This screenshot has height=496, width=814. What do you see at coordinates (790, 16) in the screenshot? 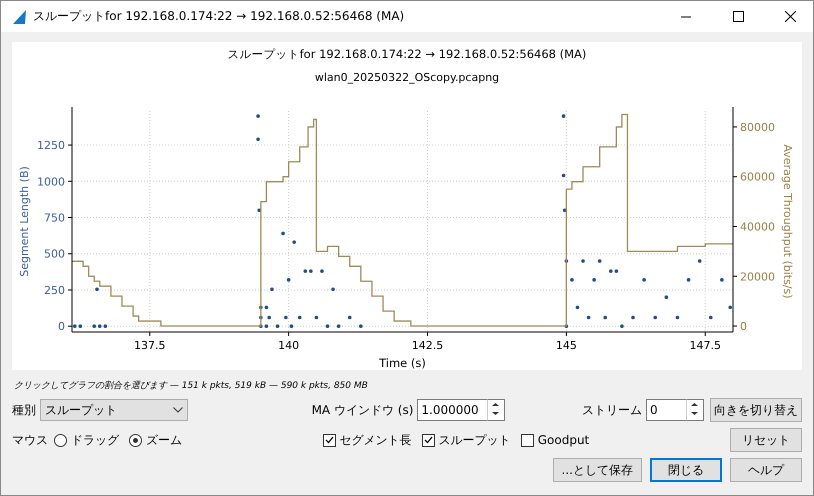
I see `close-icon` at bounding box center [790, 16].